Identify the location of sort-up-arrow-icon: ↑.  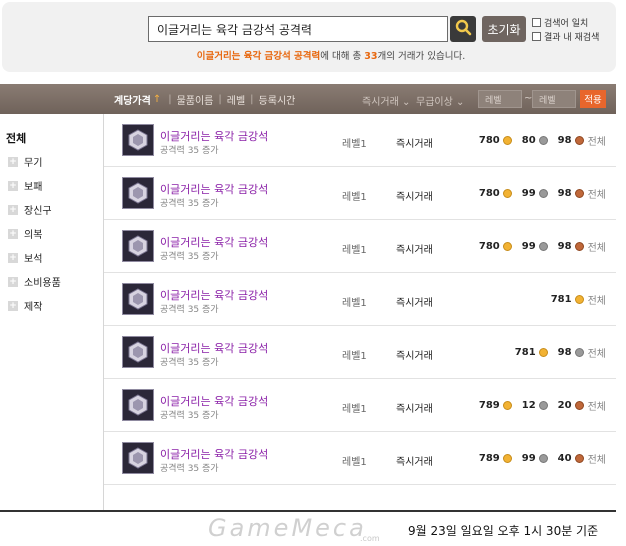
(157, 99).